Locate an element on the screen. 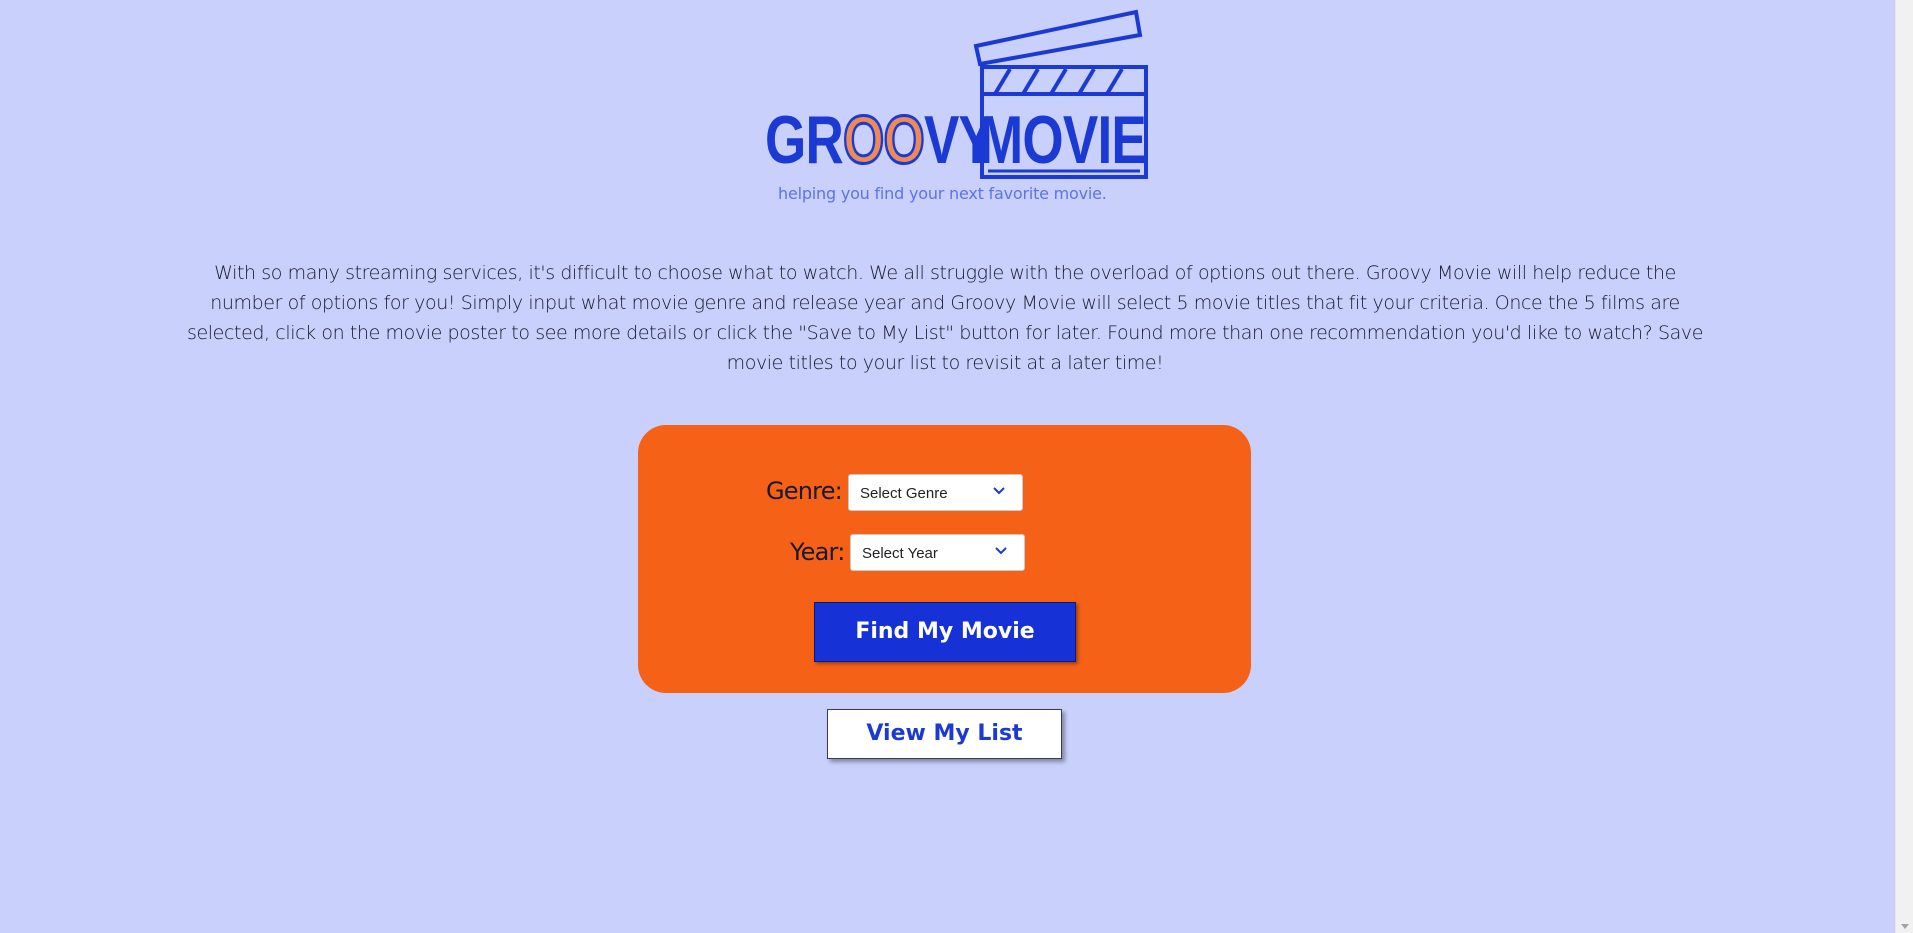  find-my-movie-button: Find My Movie is located at coordinates (945, 632).